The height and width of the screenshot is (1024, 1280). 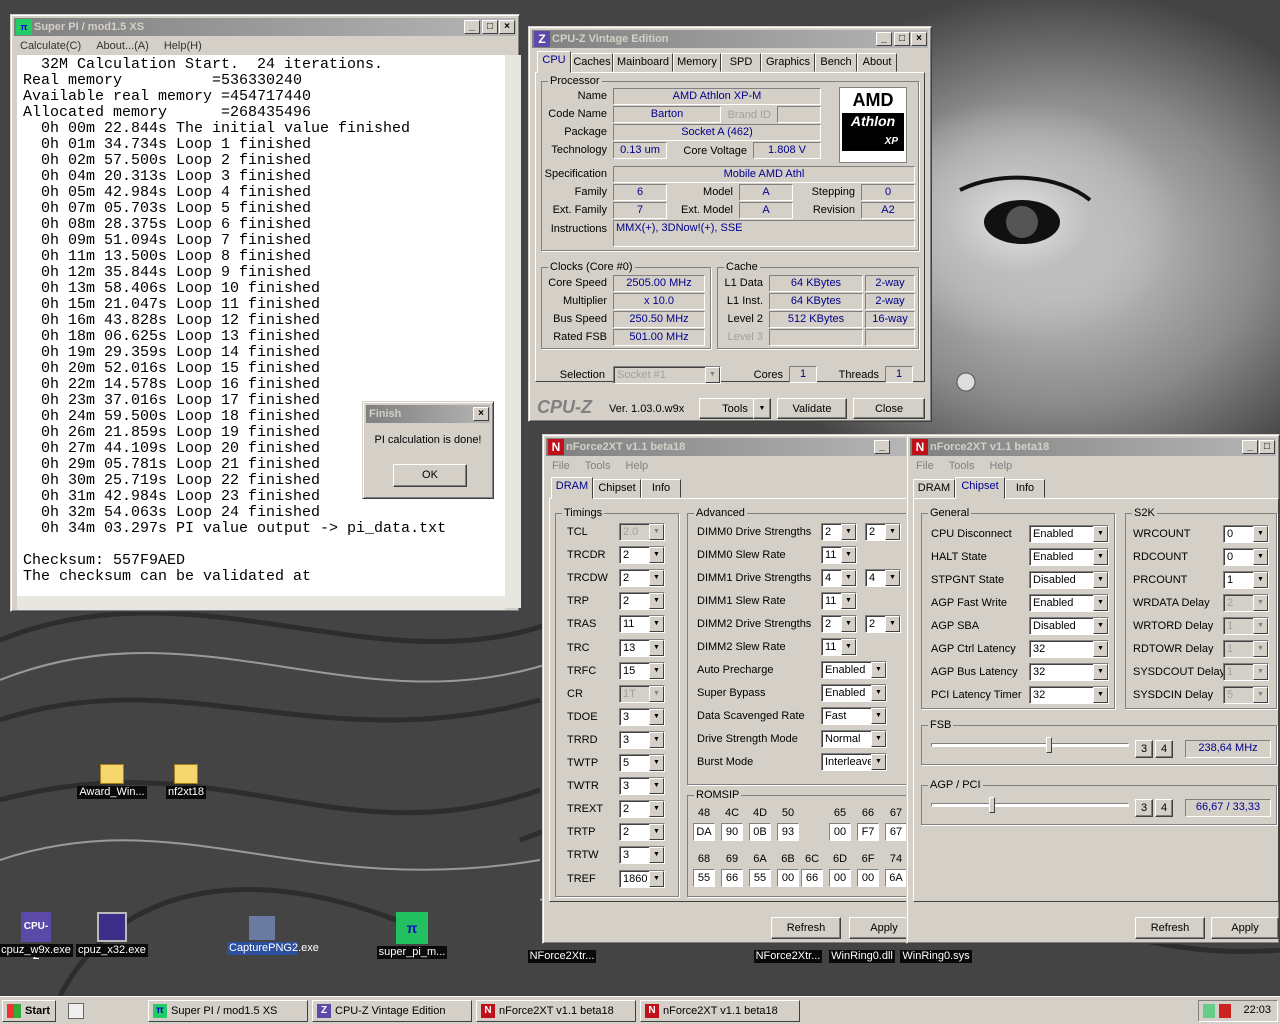 What do you see at coordinates (896, 878) in the screenshot?
I see `romsip-value-74: 6A` at bounding box center [896, 878].